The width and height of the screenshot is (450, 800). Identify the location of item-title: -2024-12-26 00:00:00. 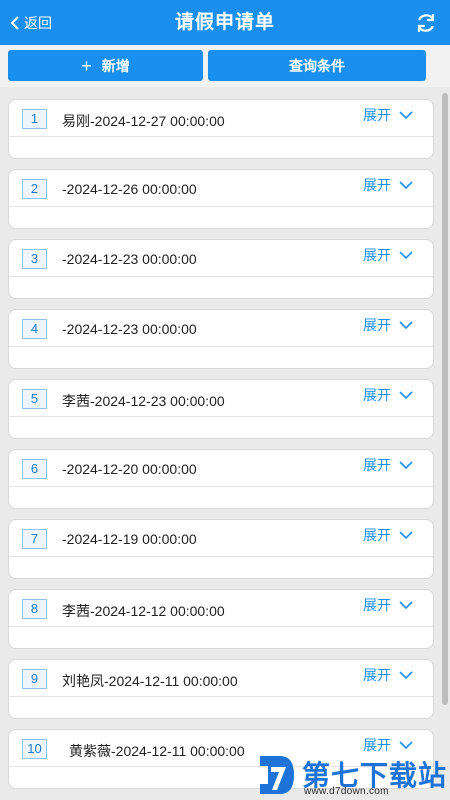
(129, 189).